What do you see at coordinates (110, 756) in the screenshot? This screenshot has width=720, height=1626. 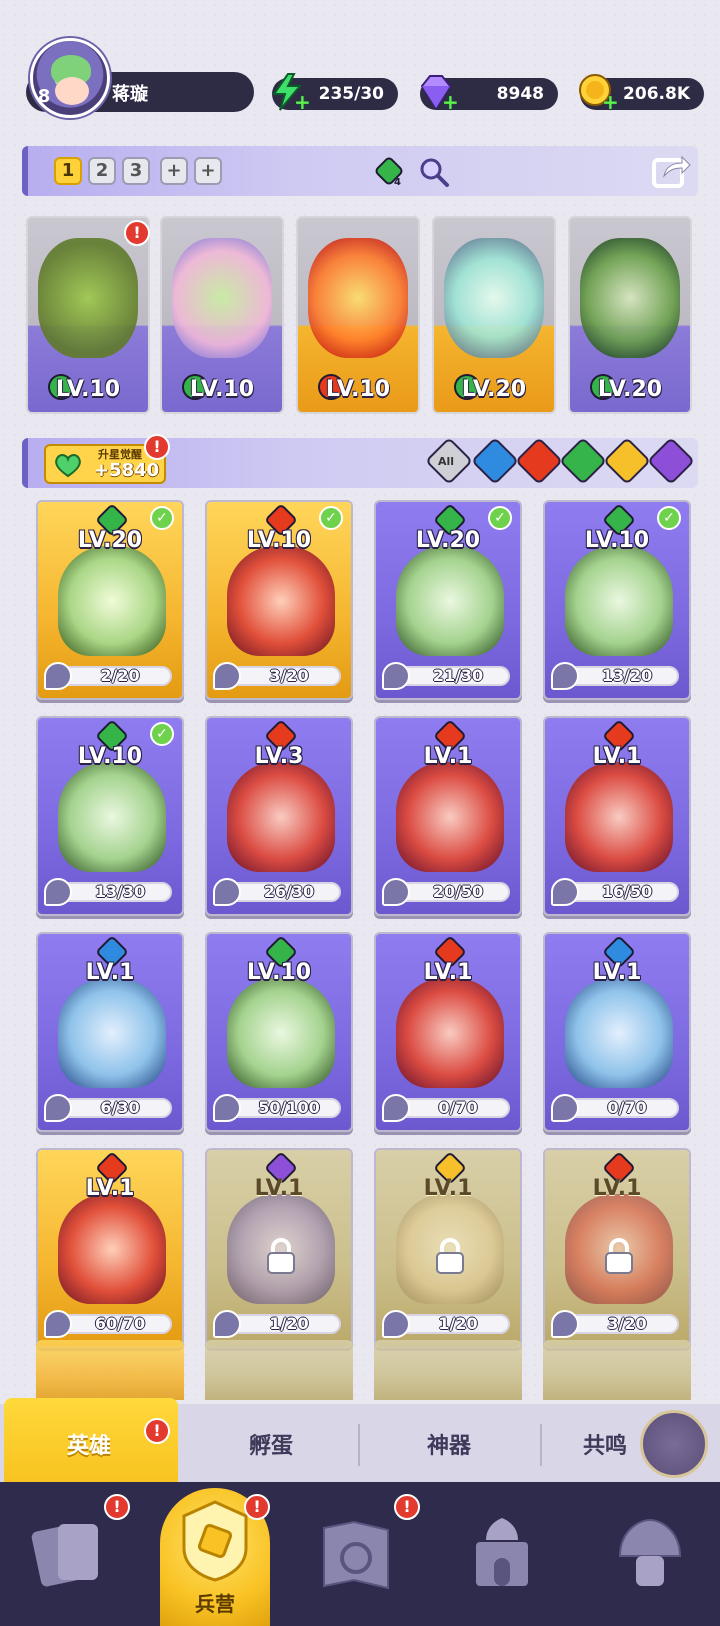 I see `hero-level: LV.10` at bounding box center [110, 756].